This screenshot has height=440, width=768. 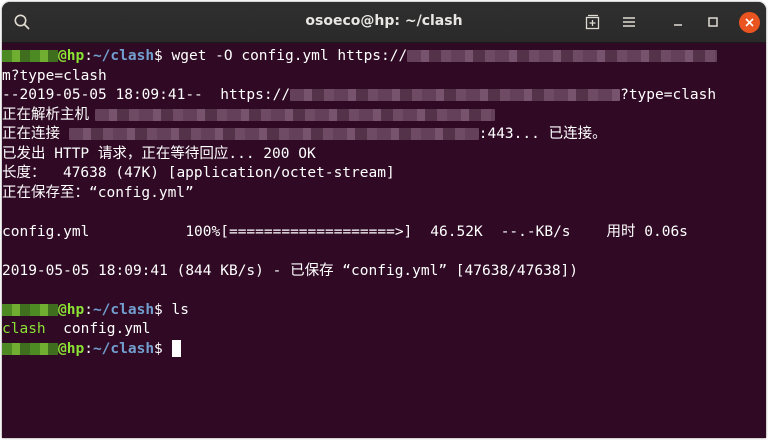 What do you see at coordinates (175, 309) in the screenshot?
I see `command-text: ls` at bounding box center [175, 309].